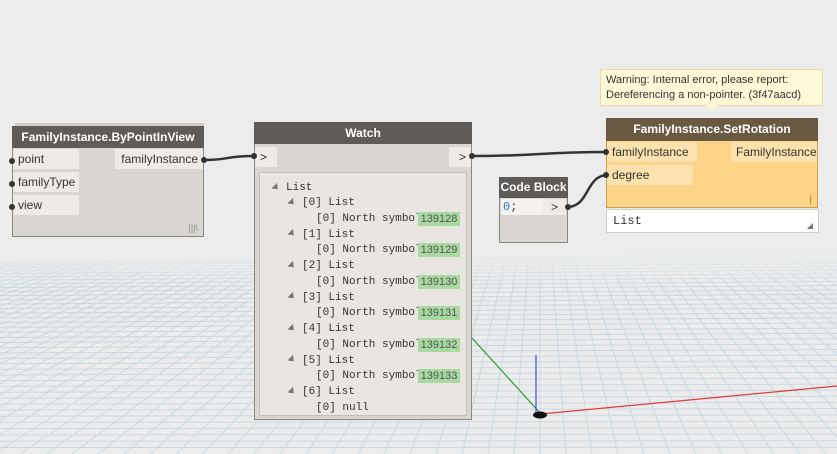 This screenshot has height=454, width=837. I want to click on node-body-warning: familyInstance degree FamilyInstance |, so click(712, 174).